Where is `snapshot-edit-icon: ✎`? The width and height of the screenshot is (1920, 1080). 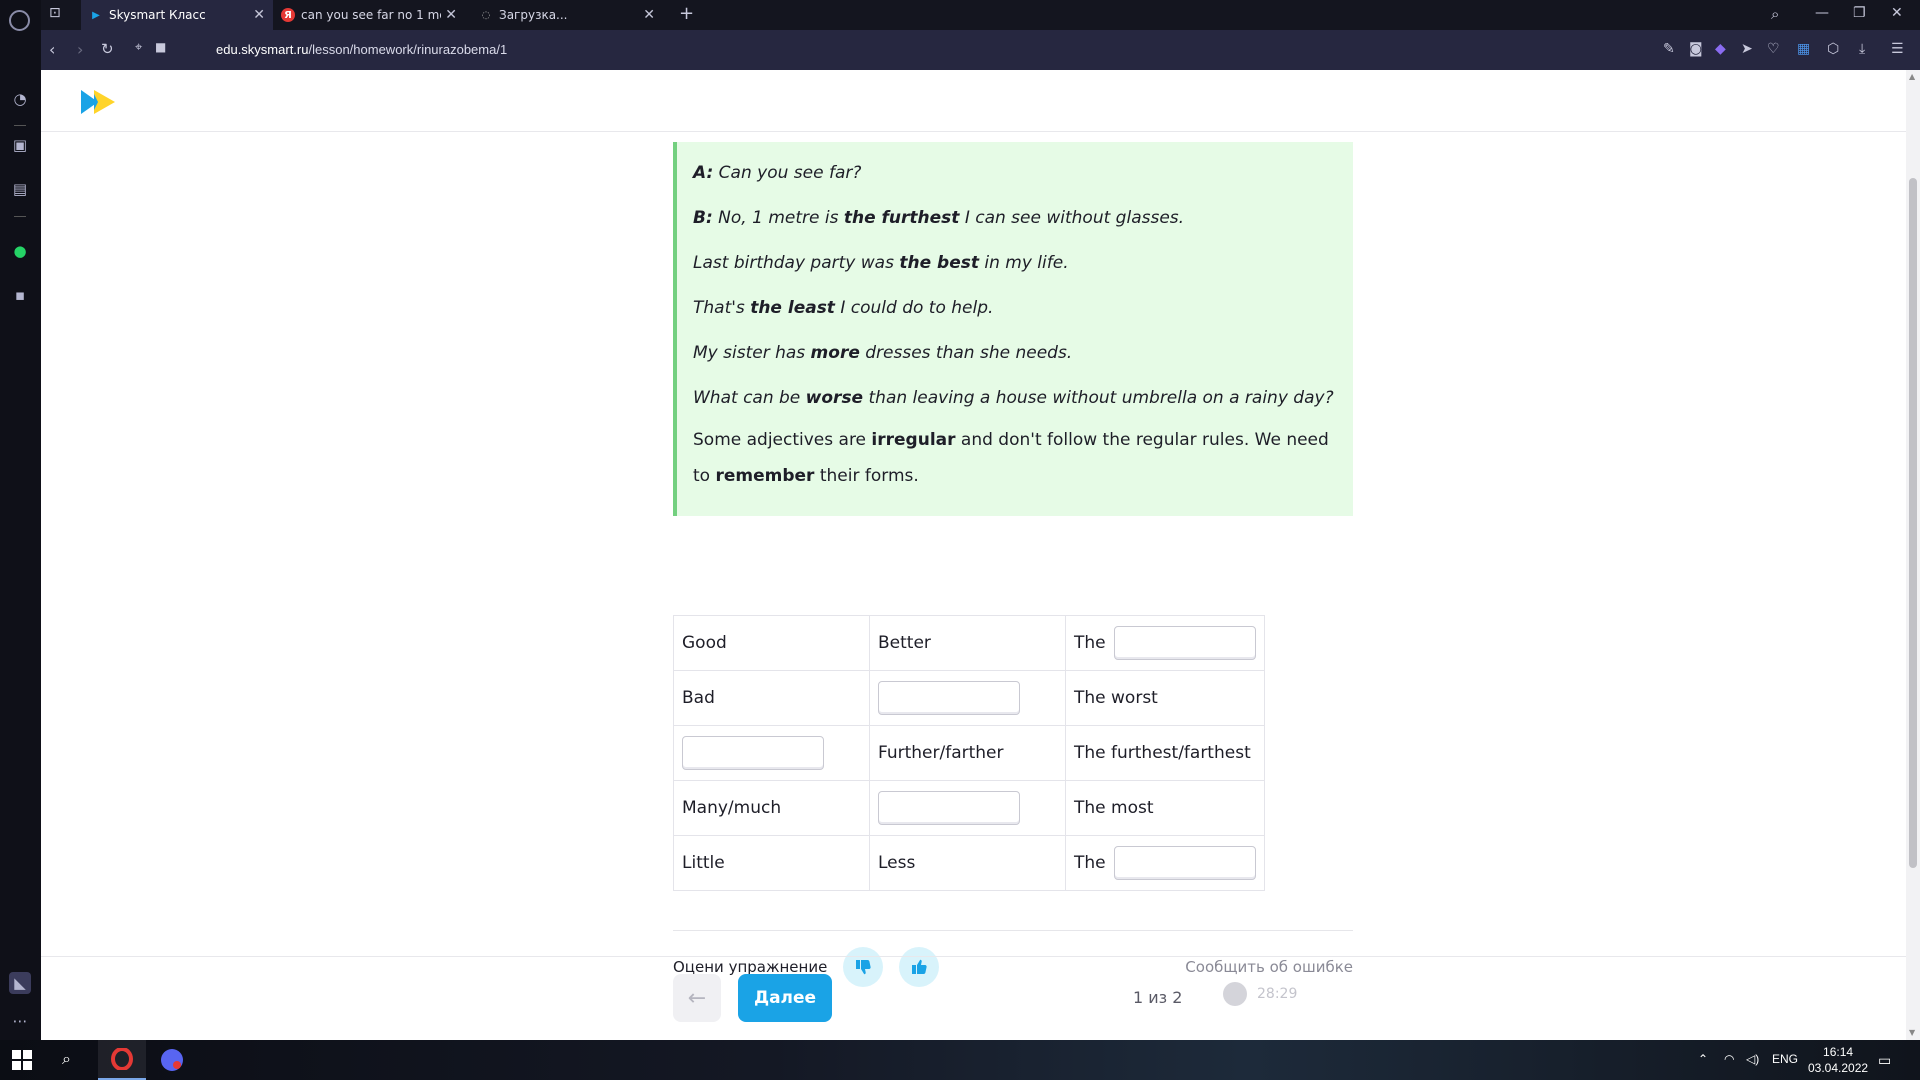
snapshot-edit-icon: ✎ is located at coordinates (1669, 49).